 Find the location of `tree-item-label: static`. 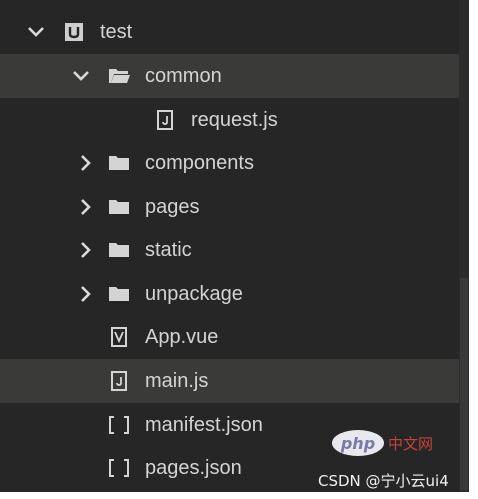

tree-item-label: static is located at coordinates (168, 250).